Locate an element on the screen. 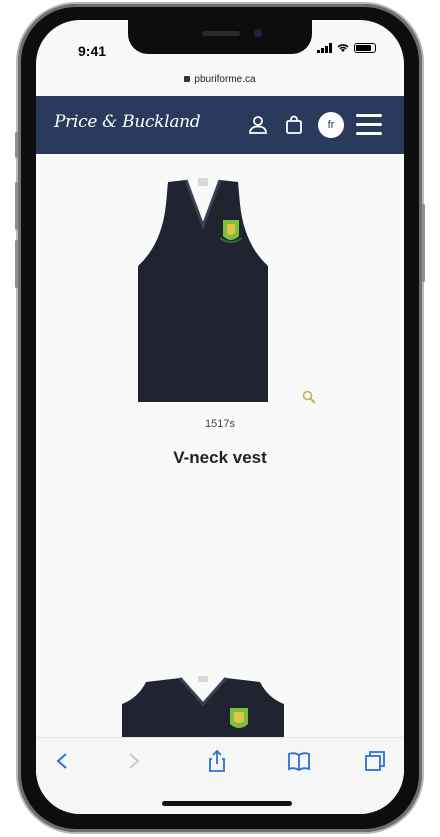  notch is located at coordinates (220, 37).